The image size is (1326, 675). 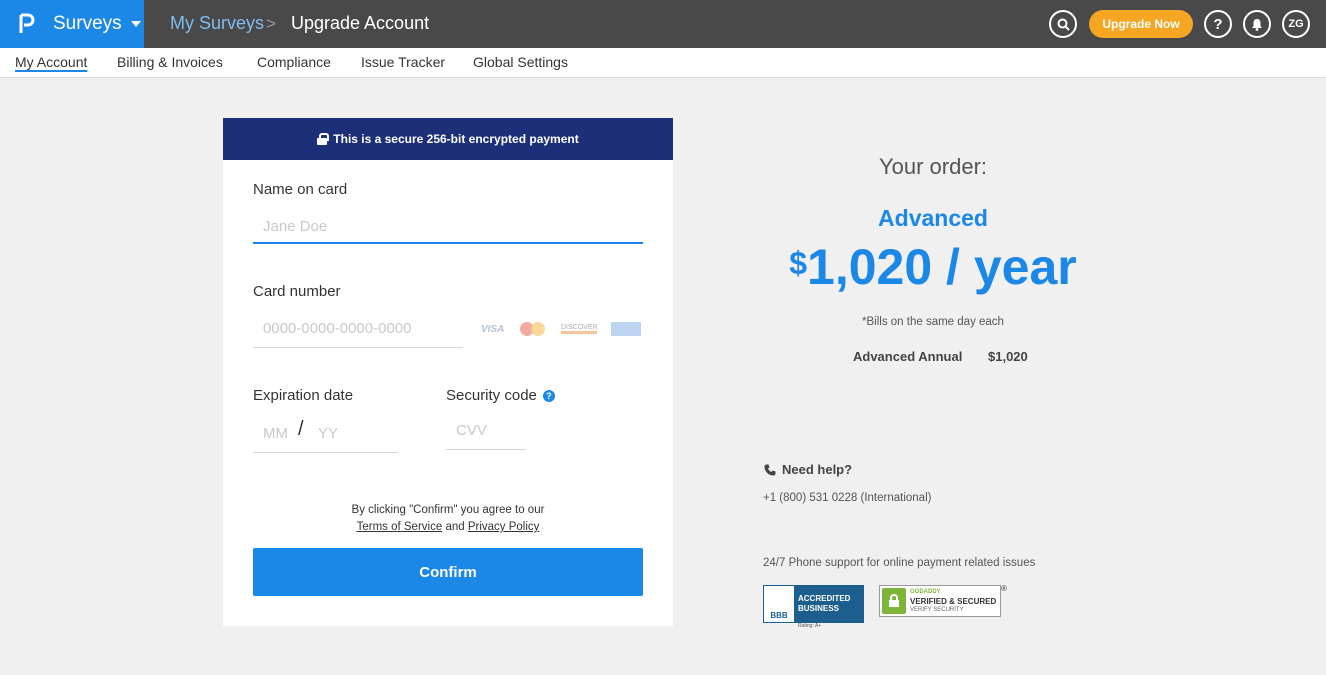 I want to click on notifications-button, so click(x=1257, y=24).